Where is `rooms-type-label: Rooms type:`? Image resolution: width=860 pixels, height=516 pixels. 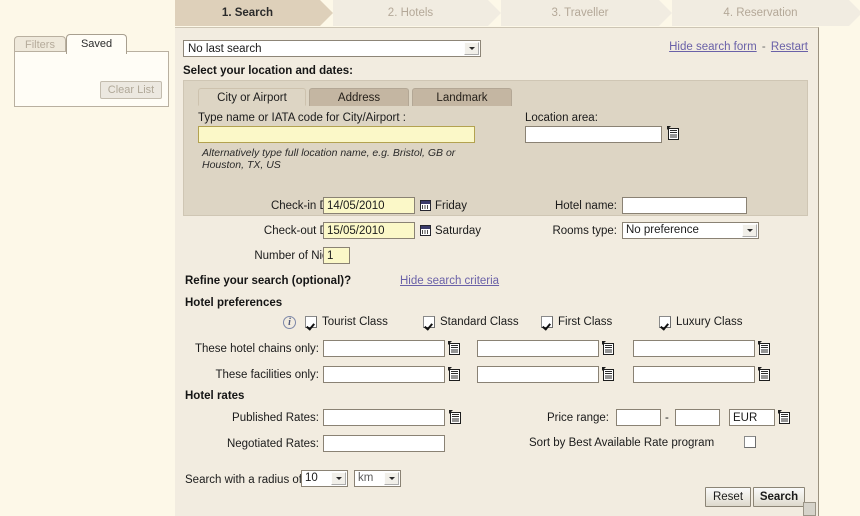 rooms-type-label: Rooms type: is located at coordinates (584, 231).